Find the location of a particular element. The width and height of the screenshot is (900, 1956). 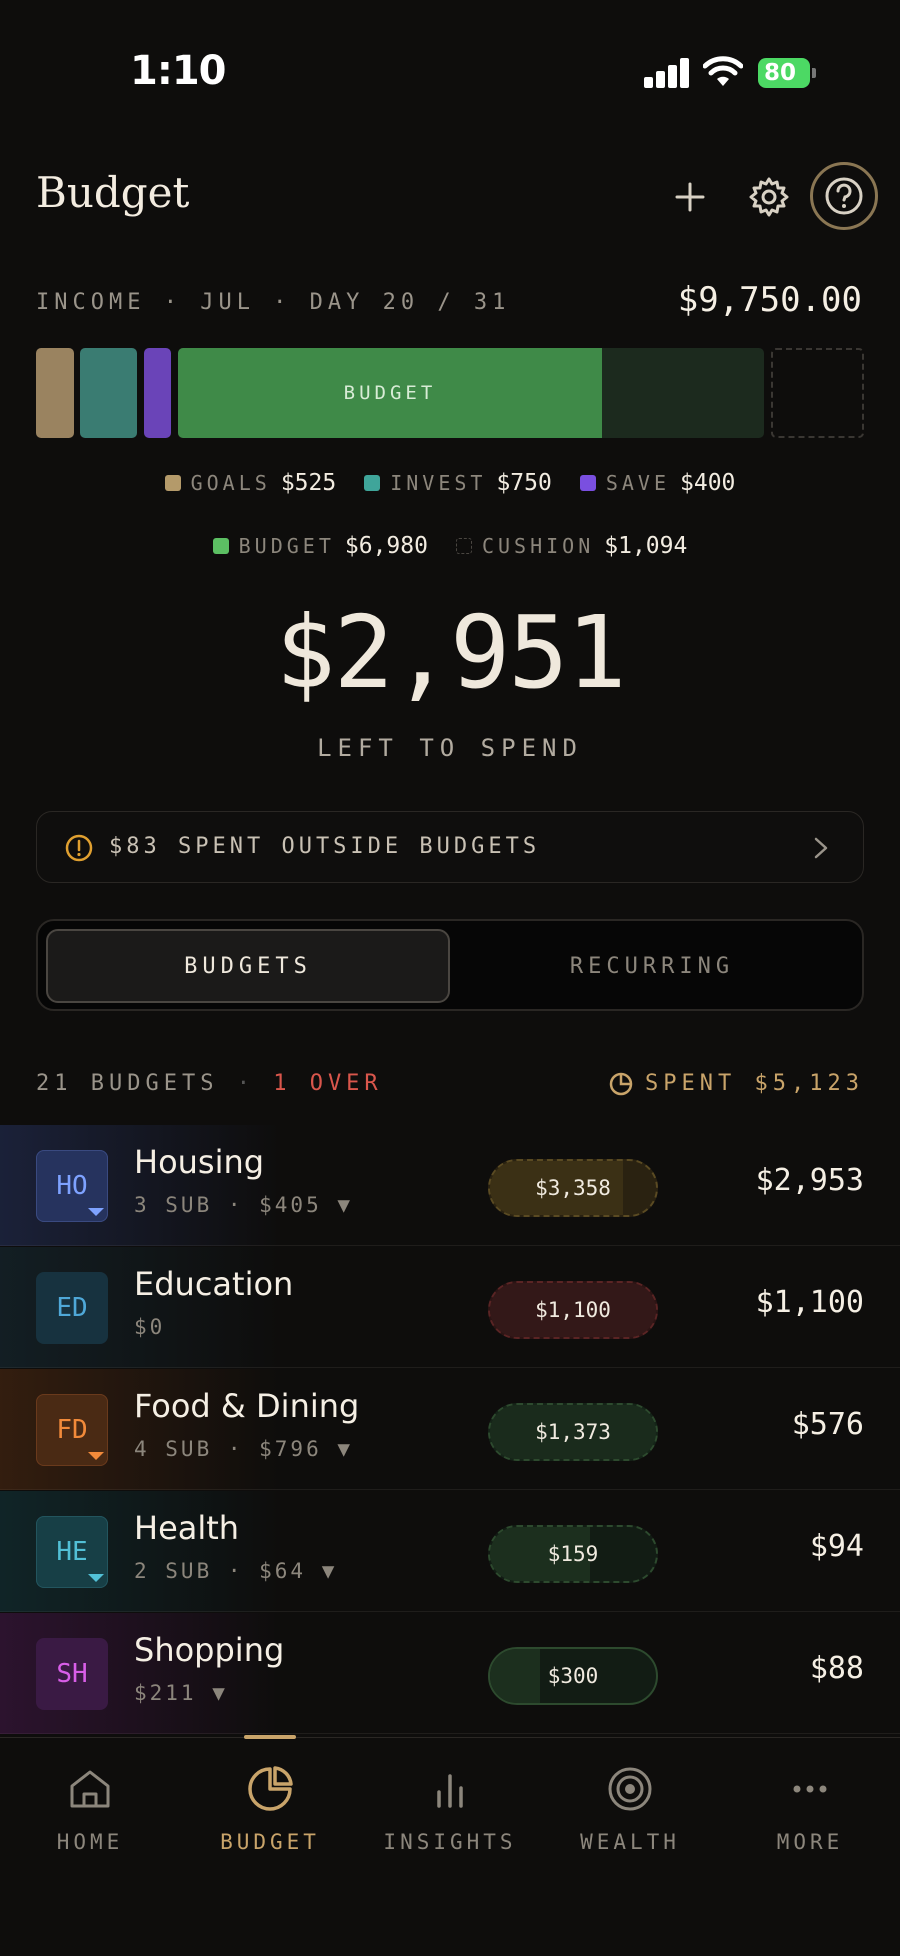

nav-wealth: WEALTH is located at coordinates (630, 1808).